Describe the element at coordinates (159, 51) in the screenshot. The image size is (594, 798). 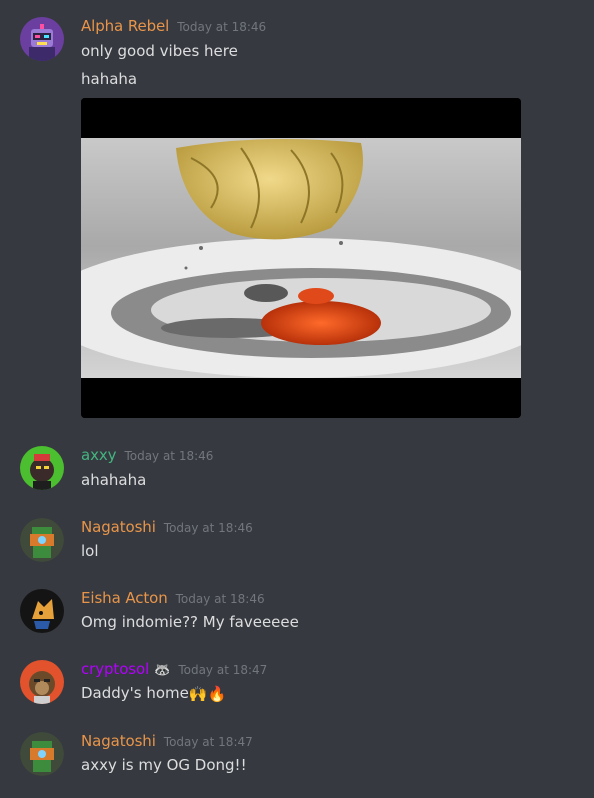
I see `message-text: only good vibes here` at that location.